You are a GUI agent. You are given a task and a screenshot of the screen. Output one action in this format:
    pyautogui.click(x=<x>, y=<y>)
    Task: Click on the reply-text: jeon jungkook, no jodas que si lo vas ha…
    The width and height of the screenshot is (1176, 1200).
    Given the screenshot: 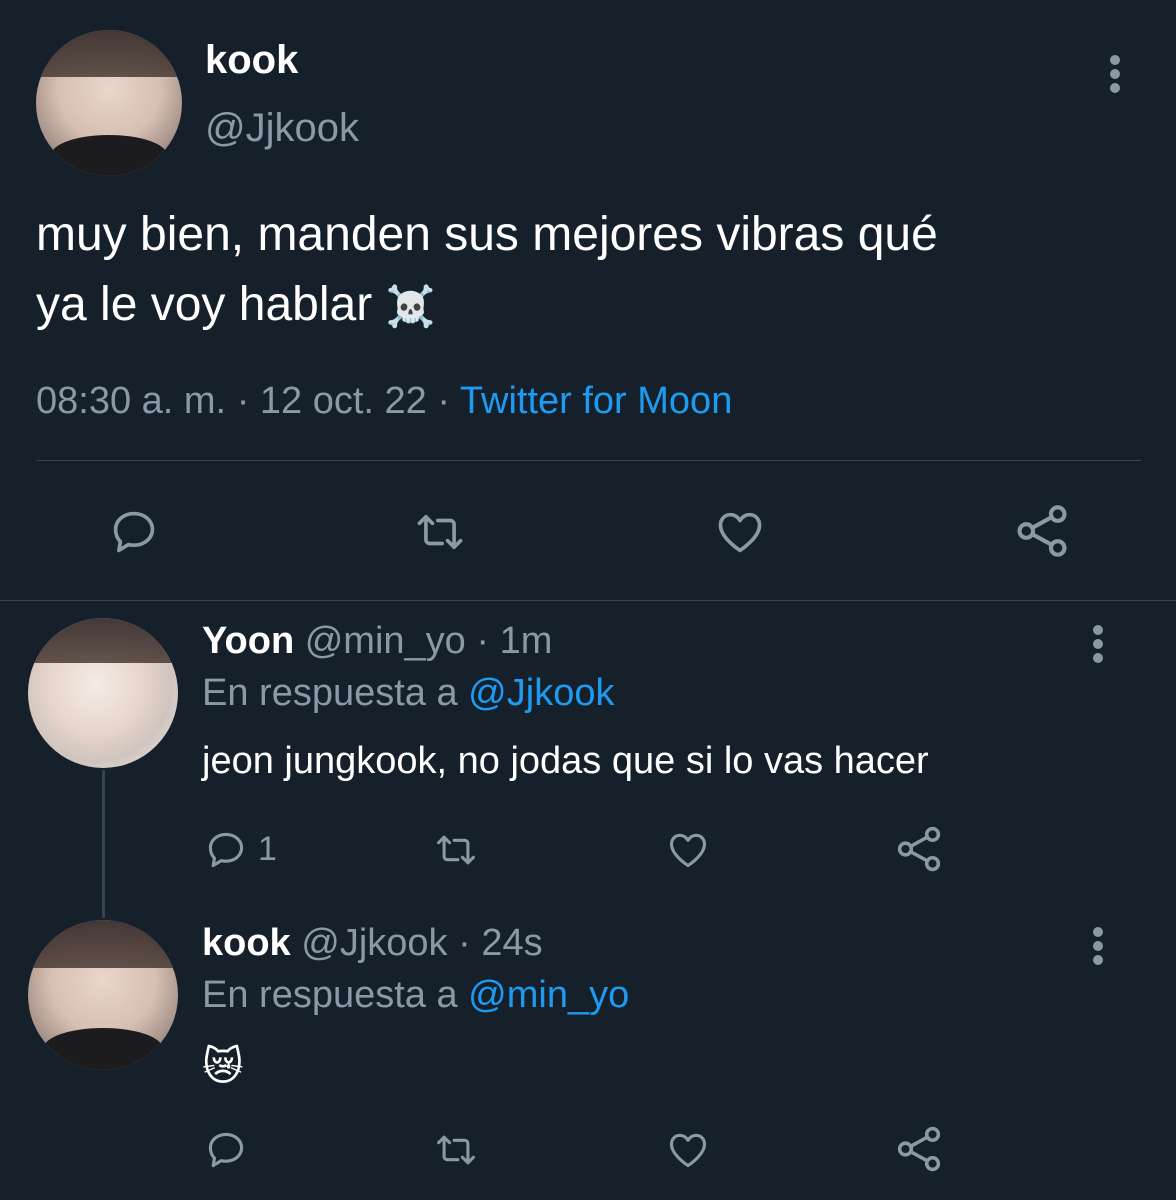 What is the action you would take?
    pyautogui.click(x=565, y=761)
    